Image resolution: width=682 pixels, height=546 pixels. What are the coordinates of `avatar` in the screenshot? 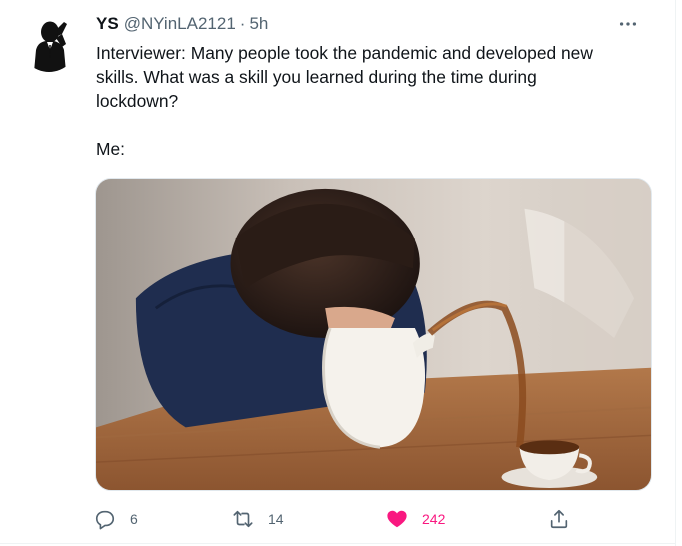 It's located at (49, 43).